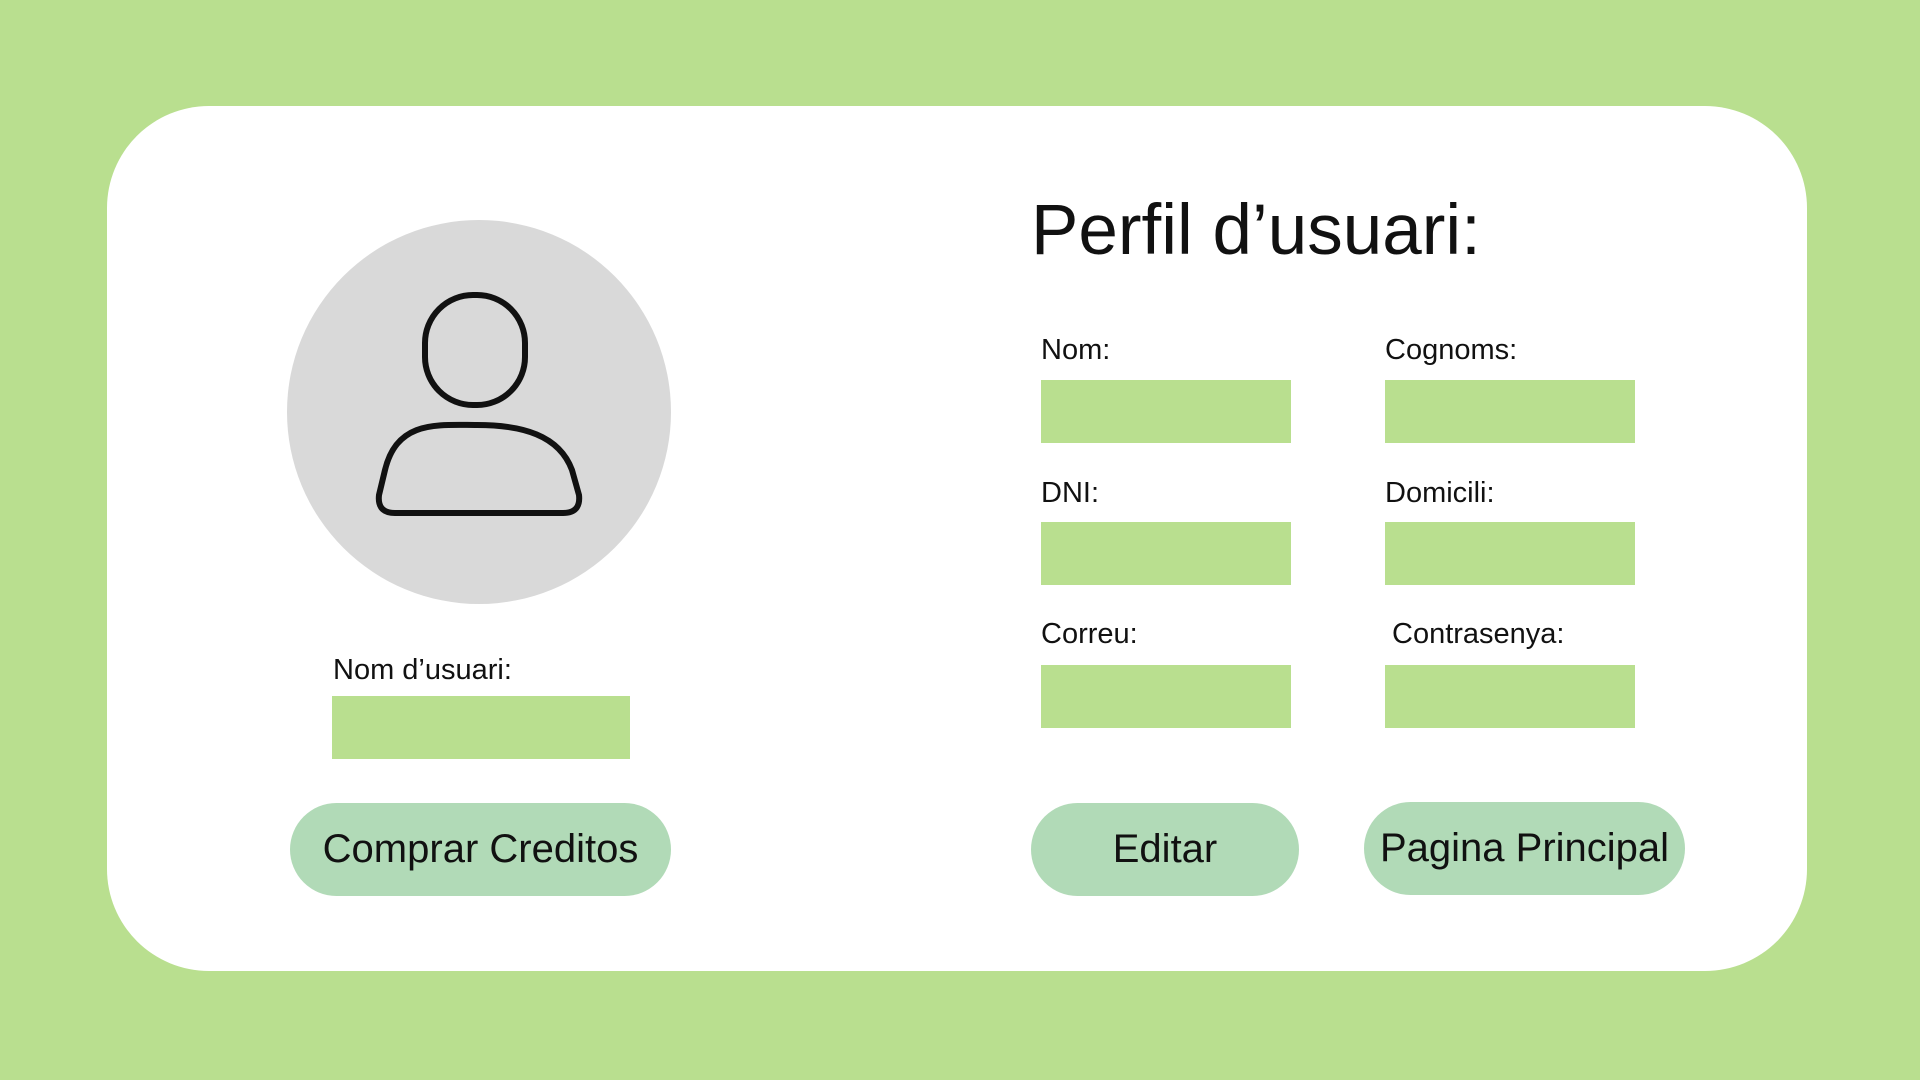  What do you see at coordinates (480, 849) in the screenshot?
I see `buy-credits-button: Comprar Creditos` at bounding box center [480, 849].